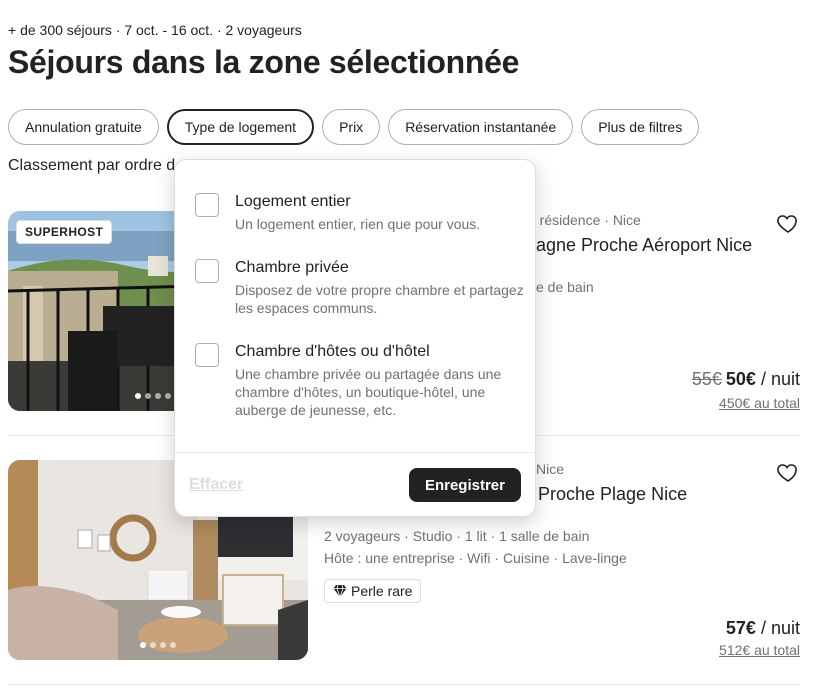 The image size is (816, 697). Describe the element at coordinates (565, 287) in the screenshot. I see `listing-details: e de bain` at that location.